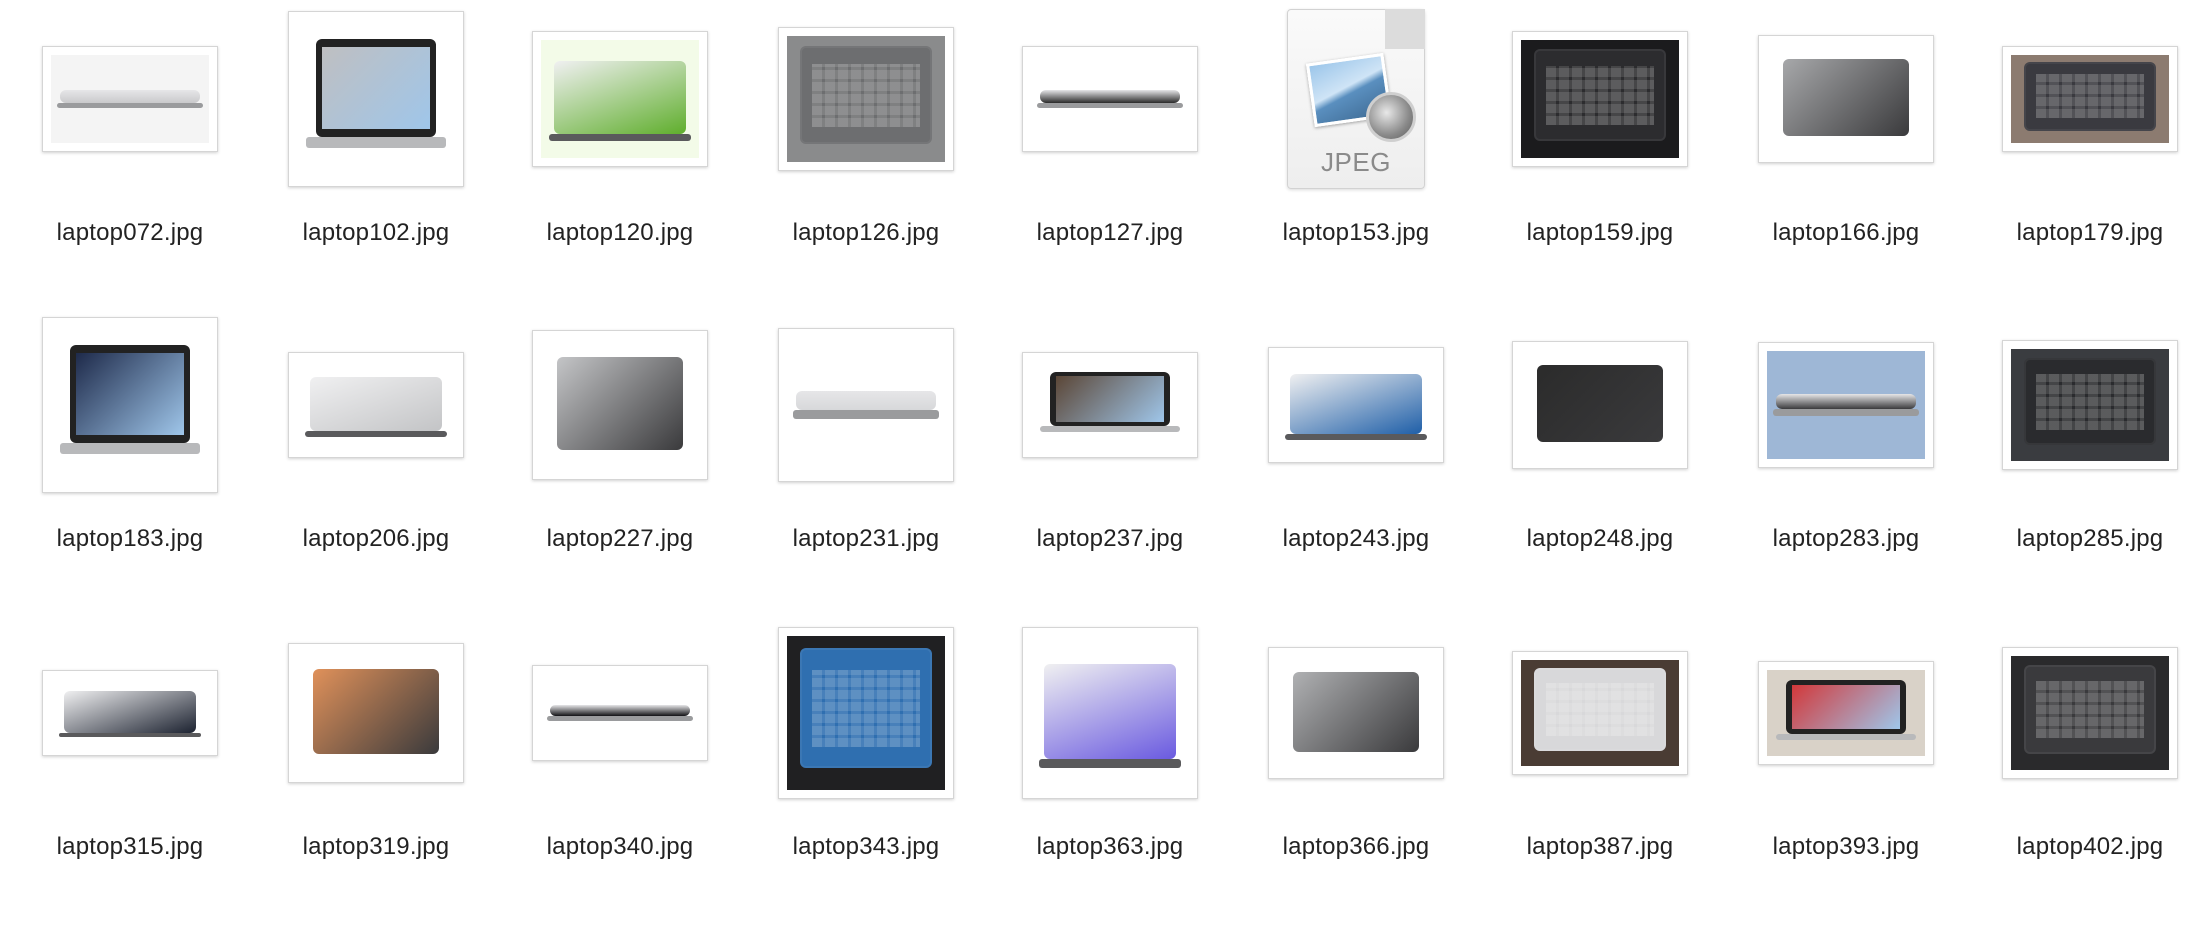 The image size is (2210, 940). What do you see at coordinates (1110, 539) in the screenshot?
I see `file-name-label: laptop237.jpg` at bounding box center [1110, 539].